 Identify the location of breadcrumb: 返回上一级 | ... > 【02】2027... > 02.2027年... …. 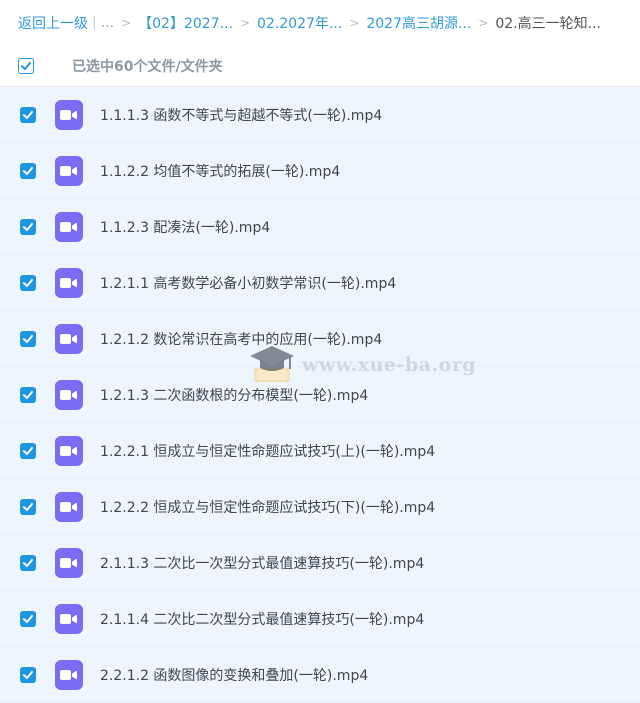
(320, 23).